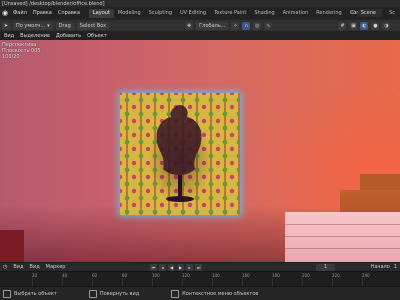  What do you see at coordinates (162, 267) in the screenshot?
I see `prev-key-icon: ◂` at bounding box center [162, 267].